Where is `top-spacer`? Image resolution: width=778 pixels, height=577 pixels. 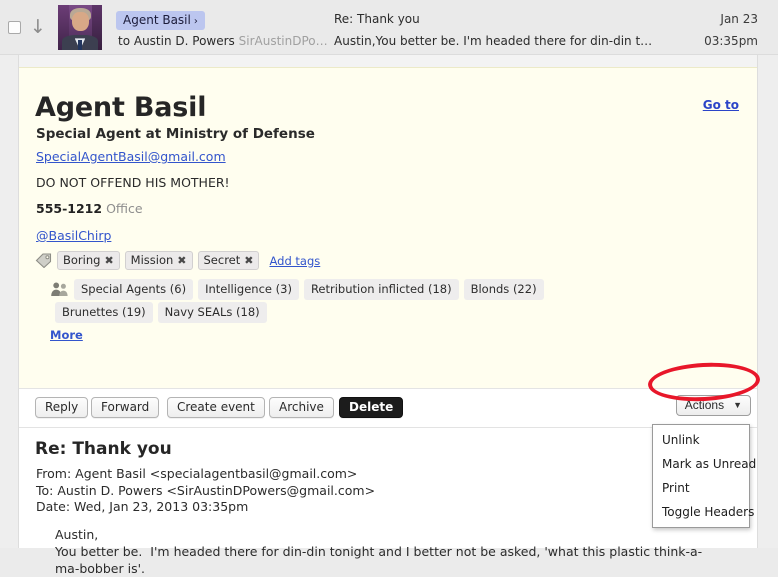
top-spacer is located at coordinates (388, 61).